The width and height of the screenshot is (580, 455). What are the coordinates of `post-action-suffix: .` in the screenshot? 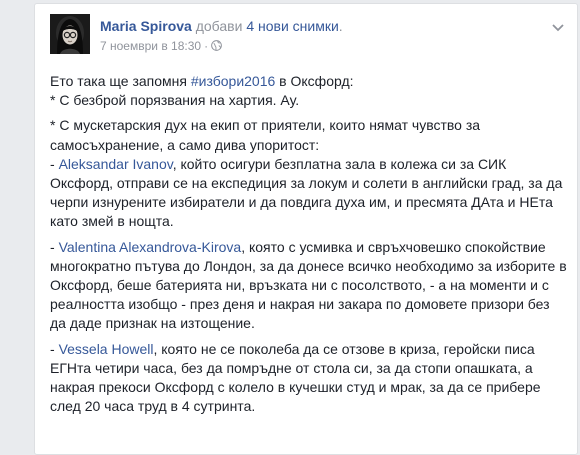 It's located at (340, 26).